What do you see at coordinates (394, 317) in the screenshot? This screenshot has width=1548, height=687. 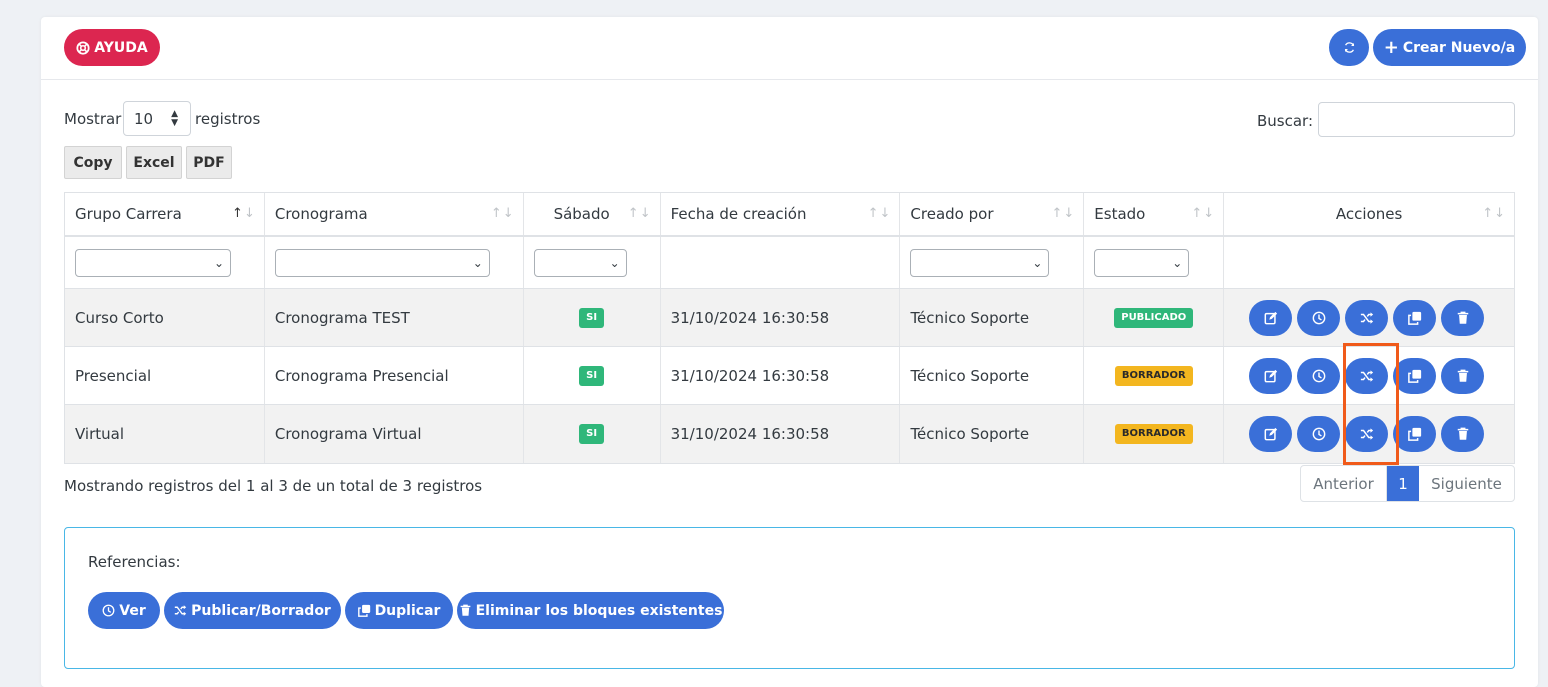 I see `cell-cronograma: Cronograma TEST` at bounding box center [394, 317].